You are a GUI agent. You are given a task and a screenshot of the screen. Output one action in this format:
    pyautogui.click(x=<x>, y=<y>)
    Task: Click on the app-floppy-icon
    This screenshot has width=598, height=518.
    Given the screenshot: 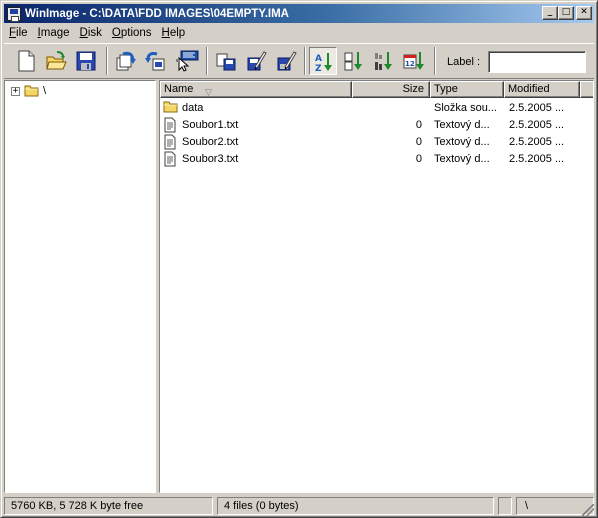 What is the action you would take?
    pyautogui.click(x=14, y=14)
    